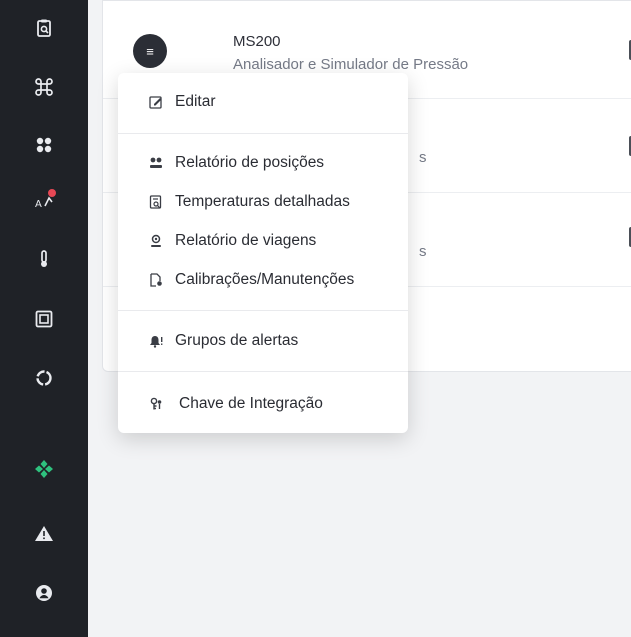 Image resolution: width=631 pixels, height=637 pixels. I want to click on clipboard-search-icon, so click(44, 28).